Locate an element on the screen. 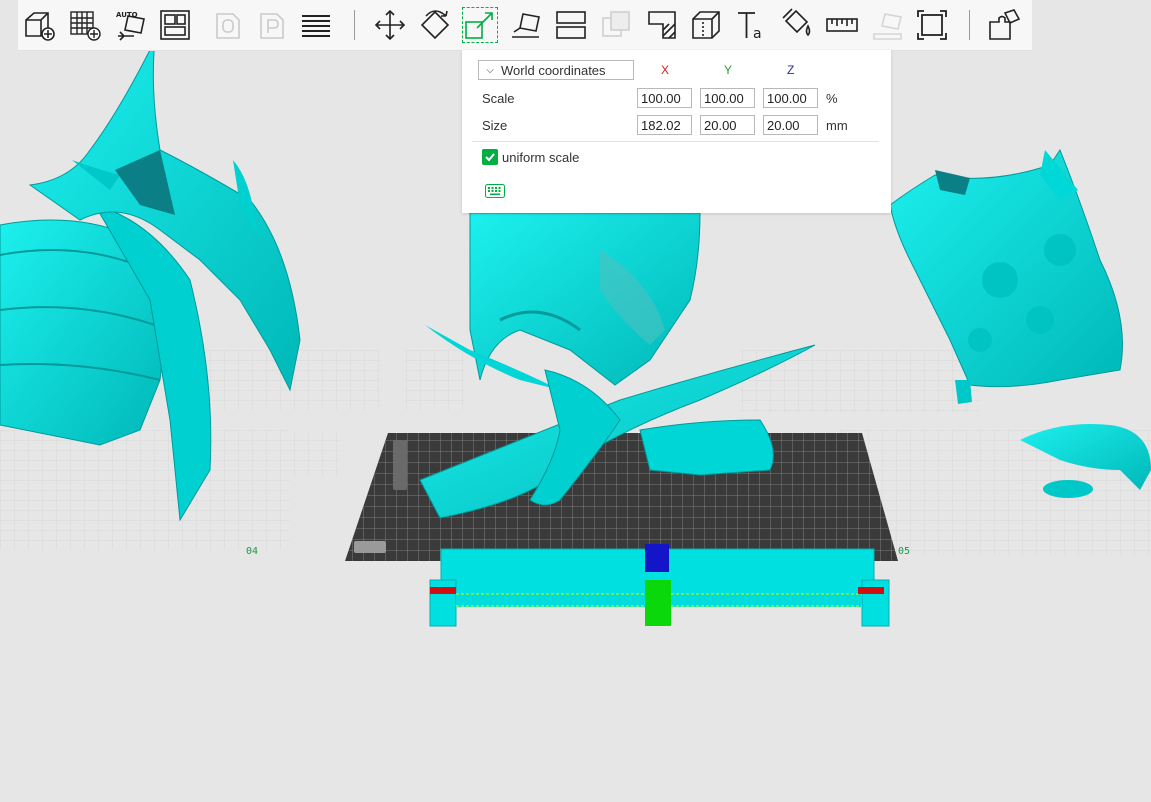 The image size is (1151, 802). seam-painting-icon is located at coordinates (706, 25).